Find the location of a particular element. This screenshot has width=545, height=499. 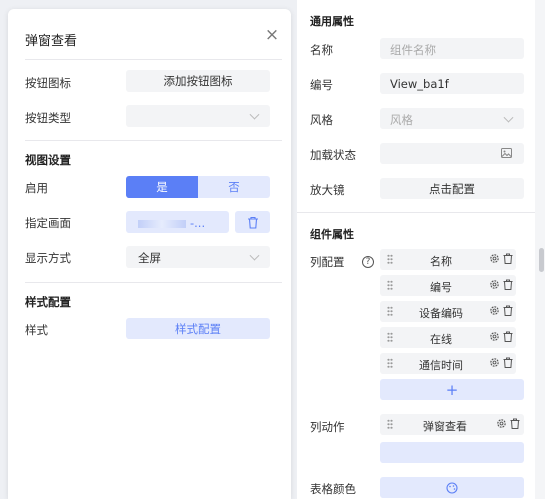

style-config-button: 样式配置 is located at coordinates (198, 328).